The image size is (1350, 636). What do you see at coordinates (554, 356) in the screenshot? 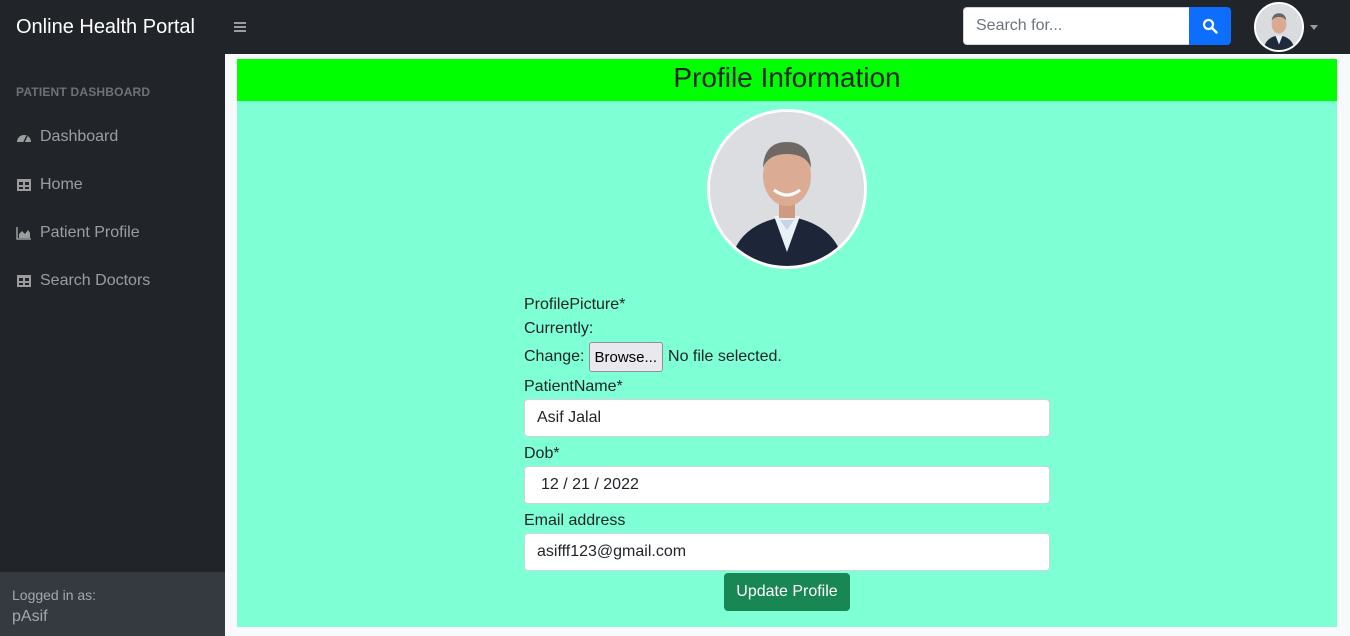
I see `change-label: Change:` at bounding box center [554, 356].